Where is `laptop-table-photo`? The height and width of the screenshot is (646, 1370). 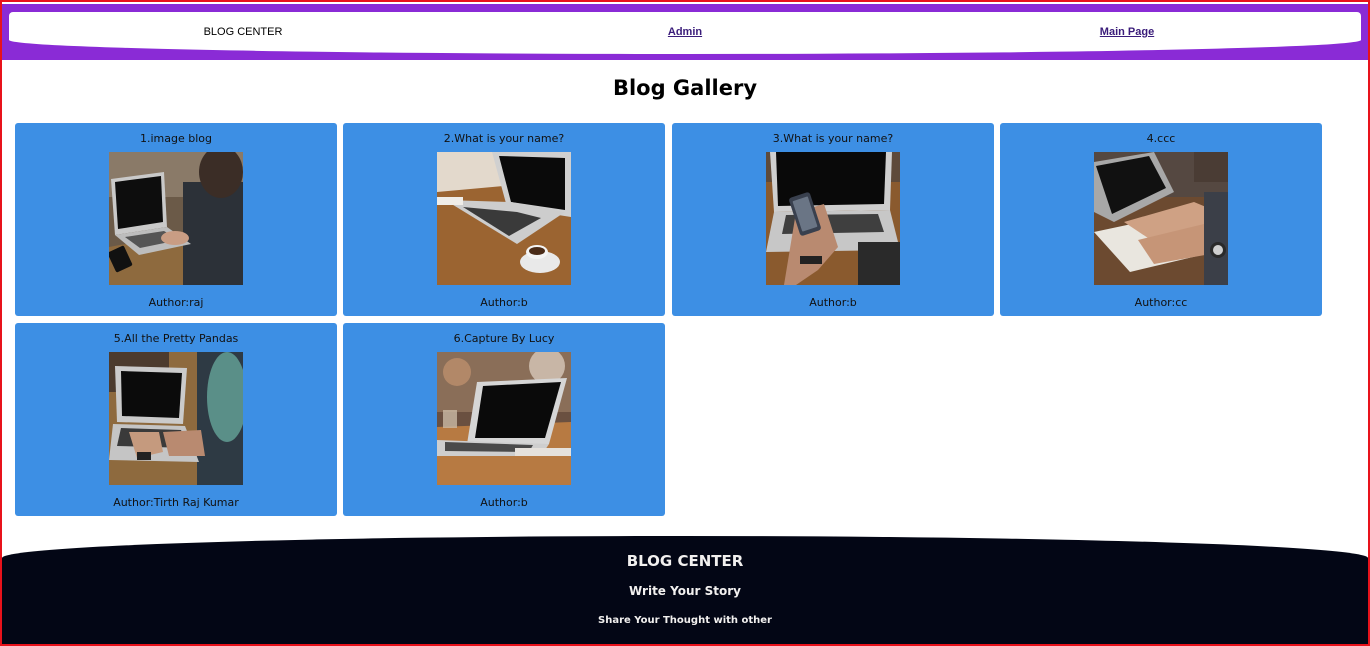 laptop-table-photo is located at coordinates (504, 418).